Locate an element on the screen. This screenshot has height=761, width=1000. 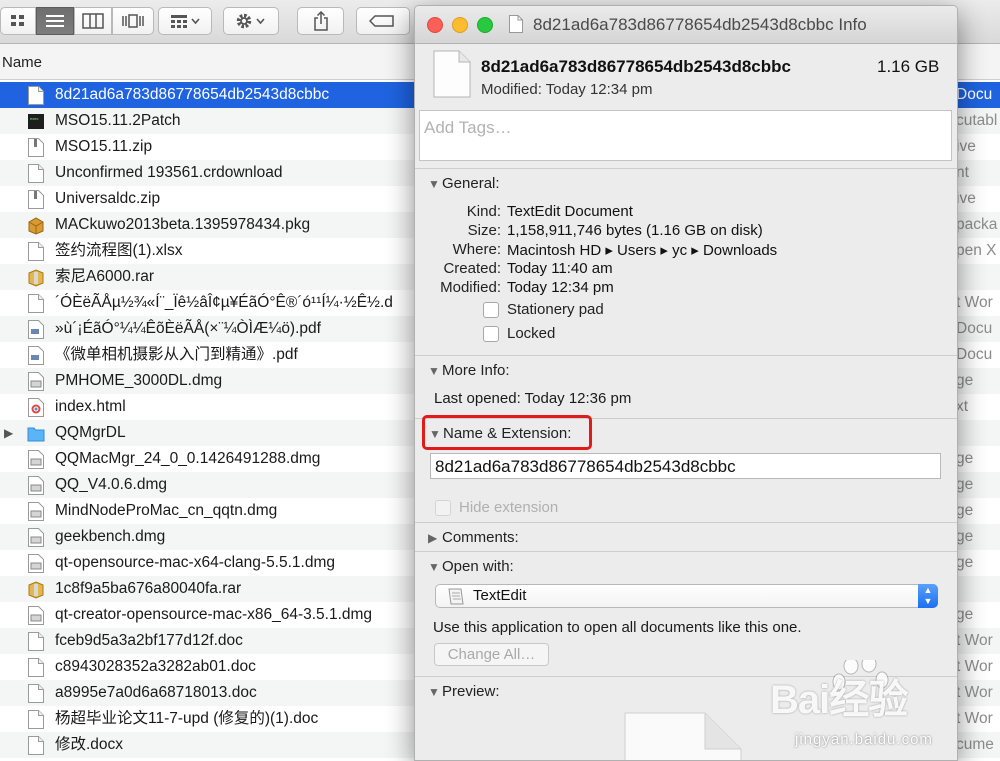
file-name: PMHOME_3000DL.dmg is located at coordinates (139, 380).